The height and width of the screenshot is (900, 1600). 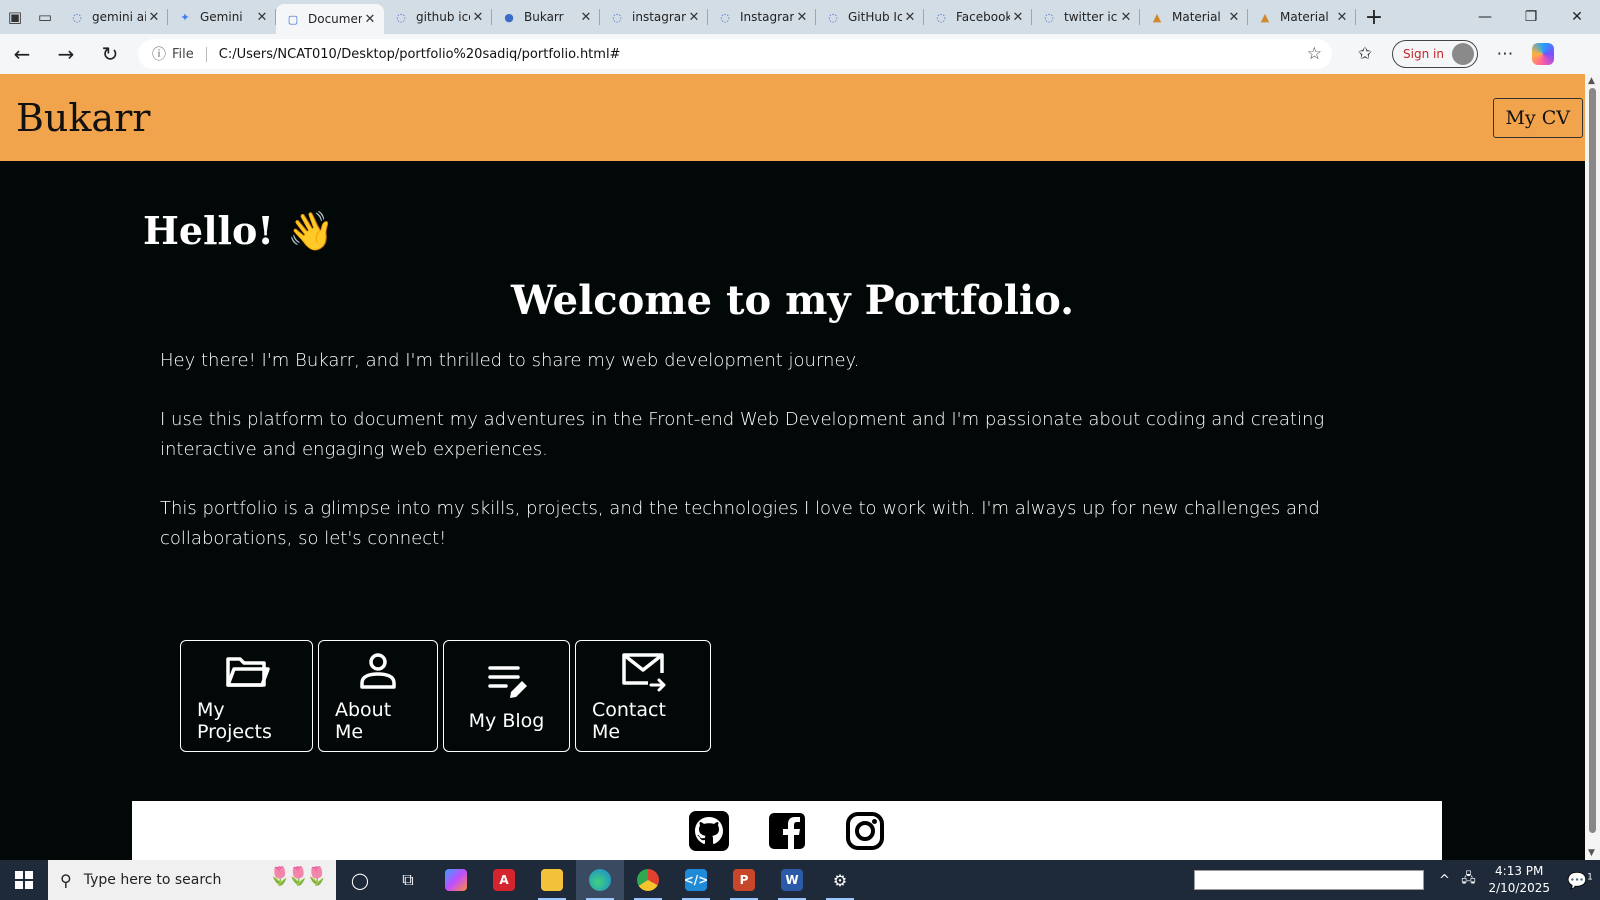 I want to click on tab-actions-icon: ▭, so click(x=45, y=17).